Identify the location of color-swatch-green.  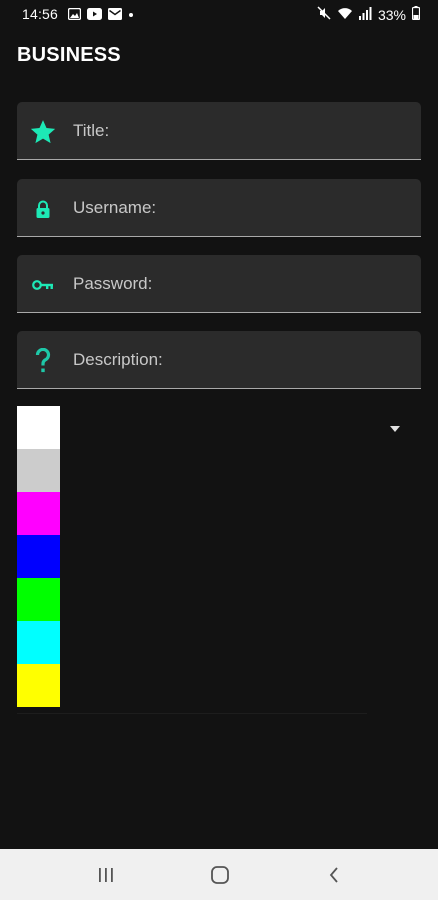
(38, 599).